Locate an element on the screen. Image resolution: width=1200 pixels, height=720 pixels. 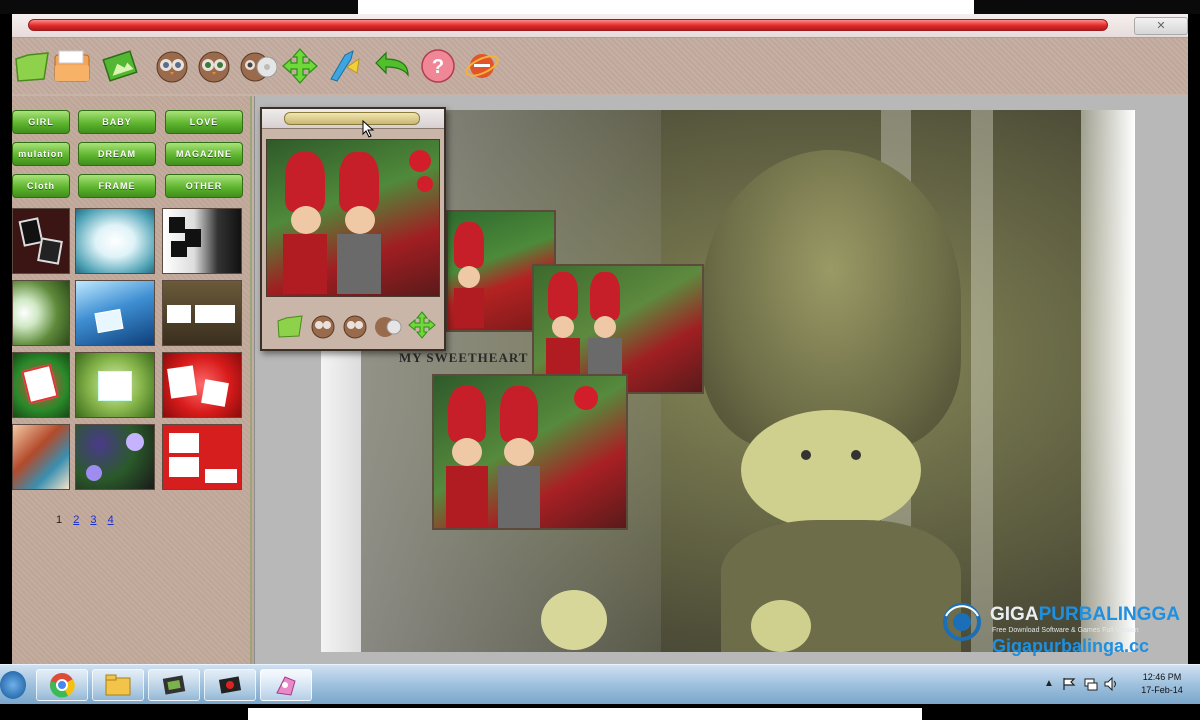
page-link: 2 is located at coordinates (76, 520).